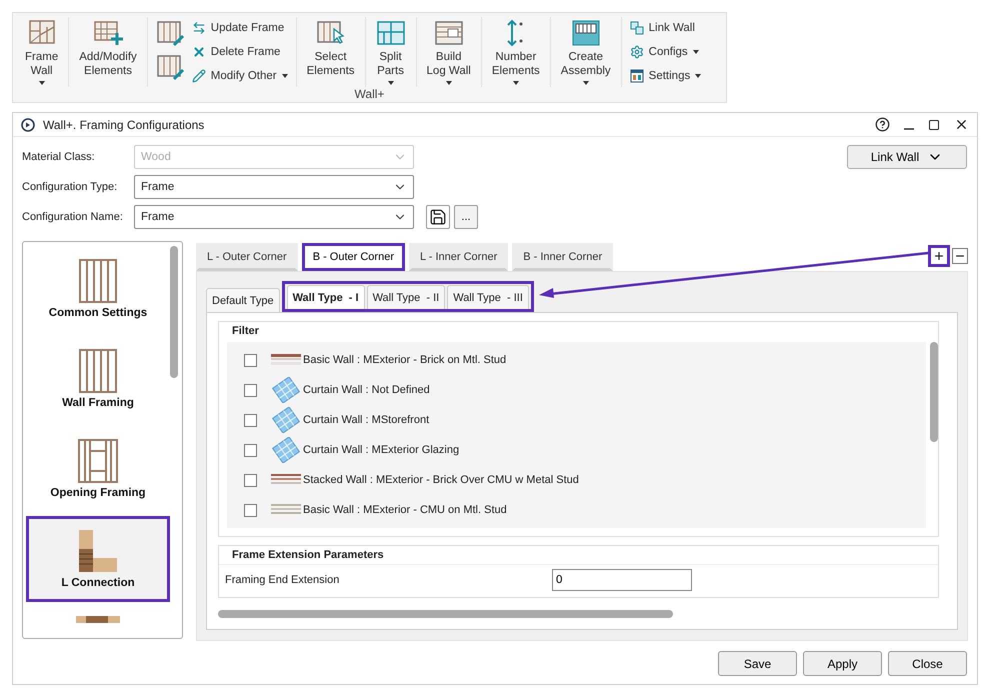 The height and width of the screenshot is (697, 990). What do you see at coordinates (927, 663) in the screenshot?
I see `dialog-button: Close` at bounding box center [927, 663].